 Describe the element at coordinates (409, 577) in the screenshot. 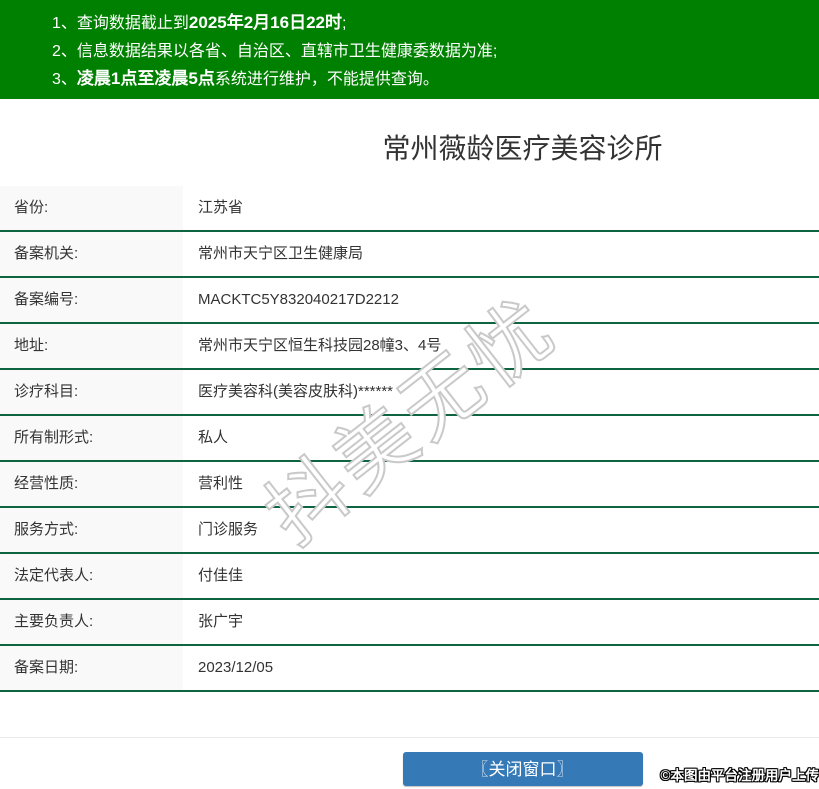

I see `table-row: 法定代表人: 付佳佳` at that location.